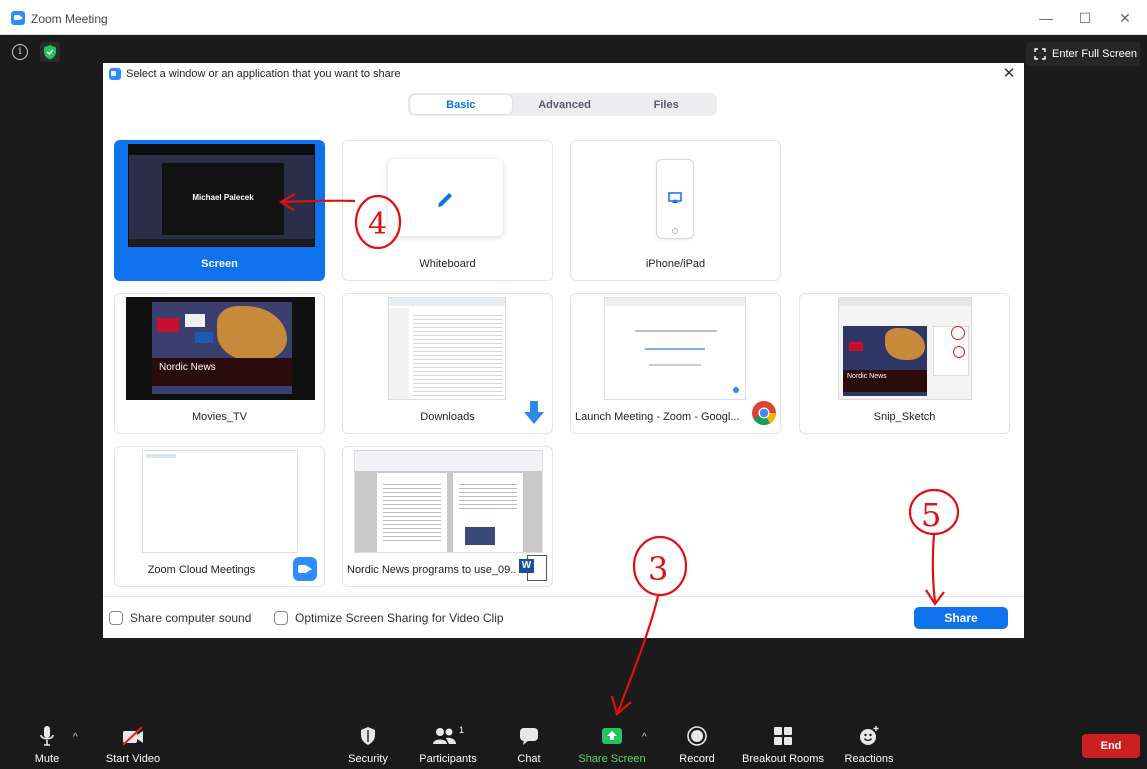  What do you see at coordinates (644, 737) in the screenshot?
I see `share-options-caret-icon: ^` at bounding box center [644, 737].